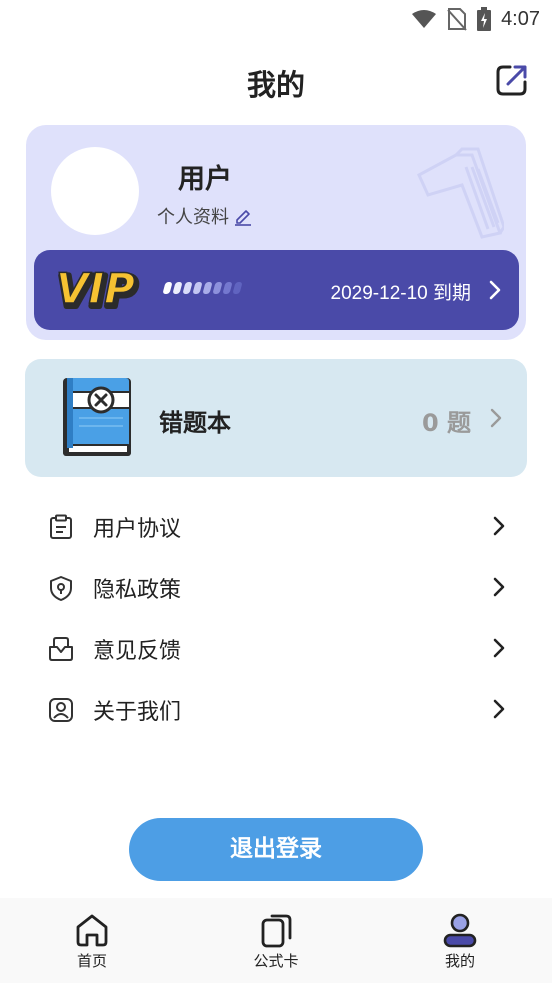 The image size is (552, 983). Describe the element at coordinates (276, 961) in the screenshot. I see `tab-label: 公式卡` at that location.